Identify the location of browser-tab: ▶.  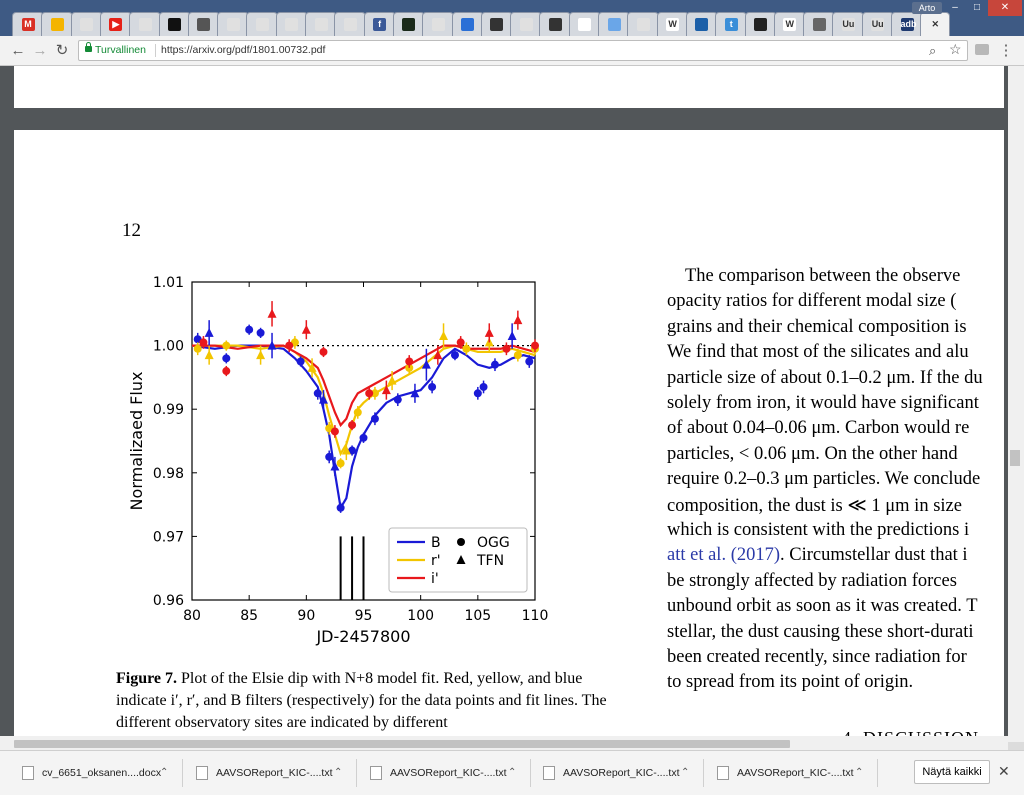
(115, 24).